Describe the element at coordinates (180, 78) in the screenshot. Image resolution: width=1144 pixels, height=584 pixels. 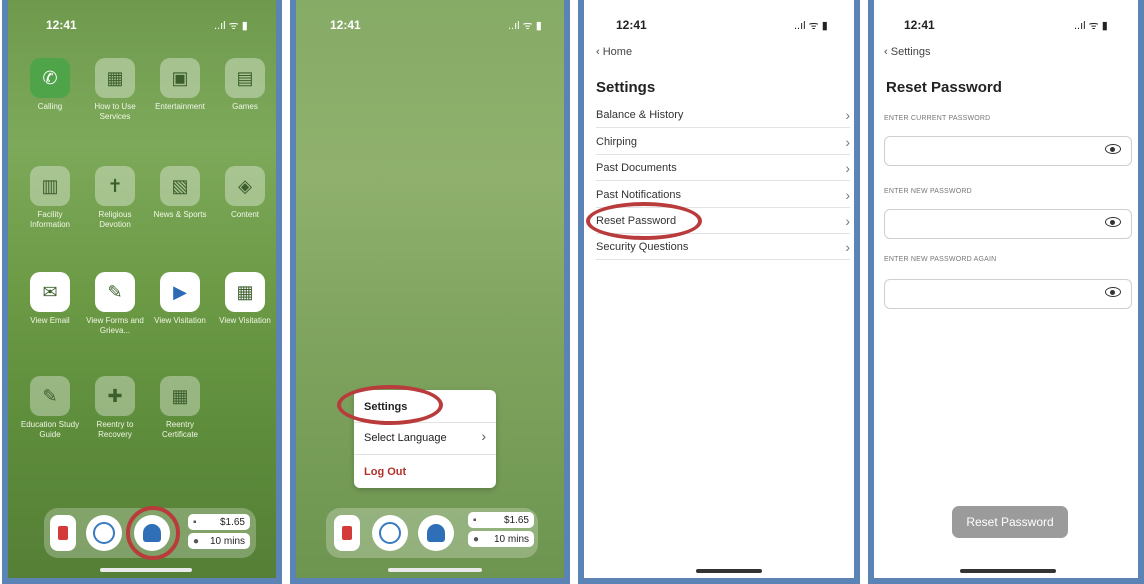
I see `entertainment-icon: ▣` at that location.